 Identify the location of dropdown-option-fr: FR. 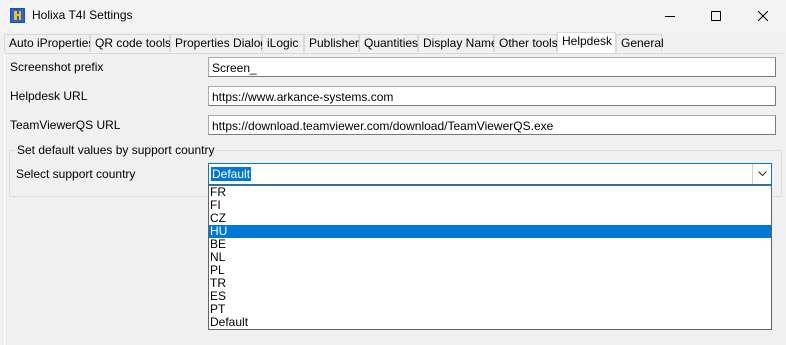
(490, 192).